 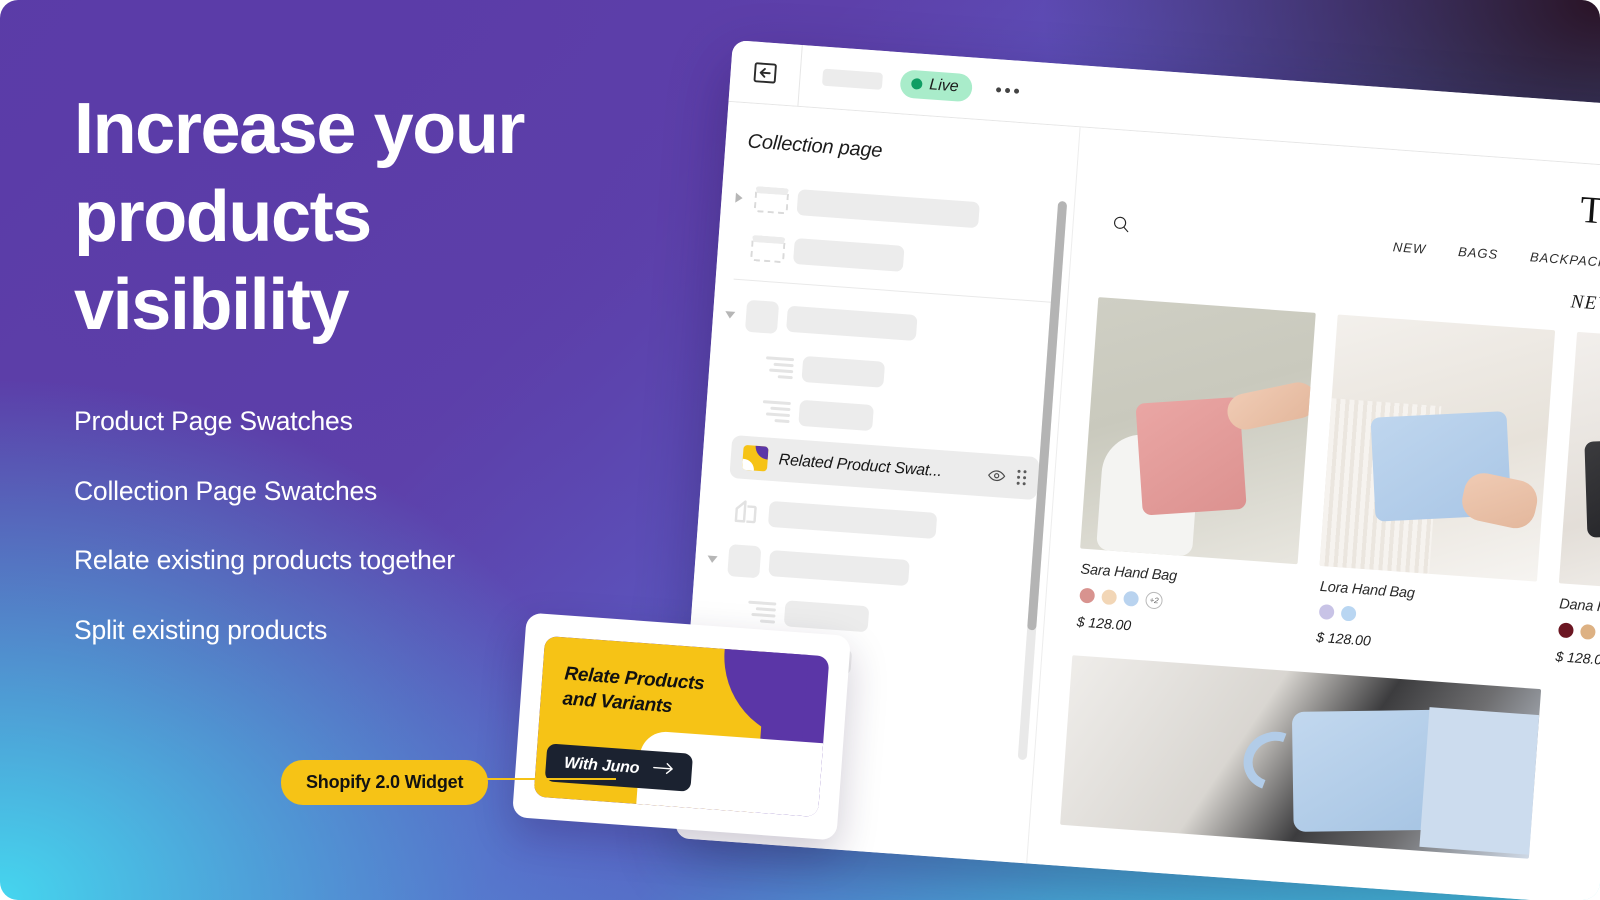 I want to click on nav-item-backpacks: BACKPACKS, so click(x=1565, y=259).